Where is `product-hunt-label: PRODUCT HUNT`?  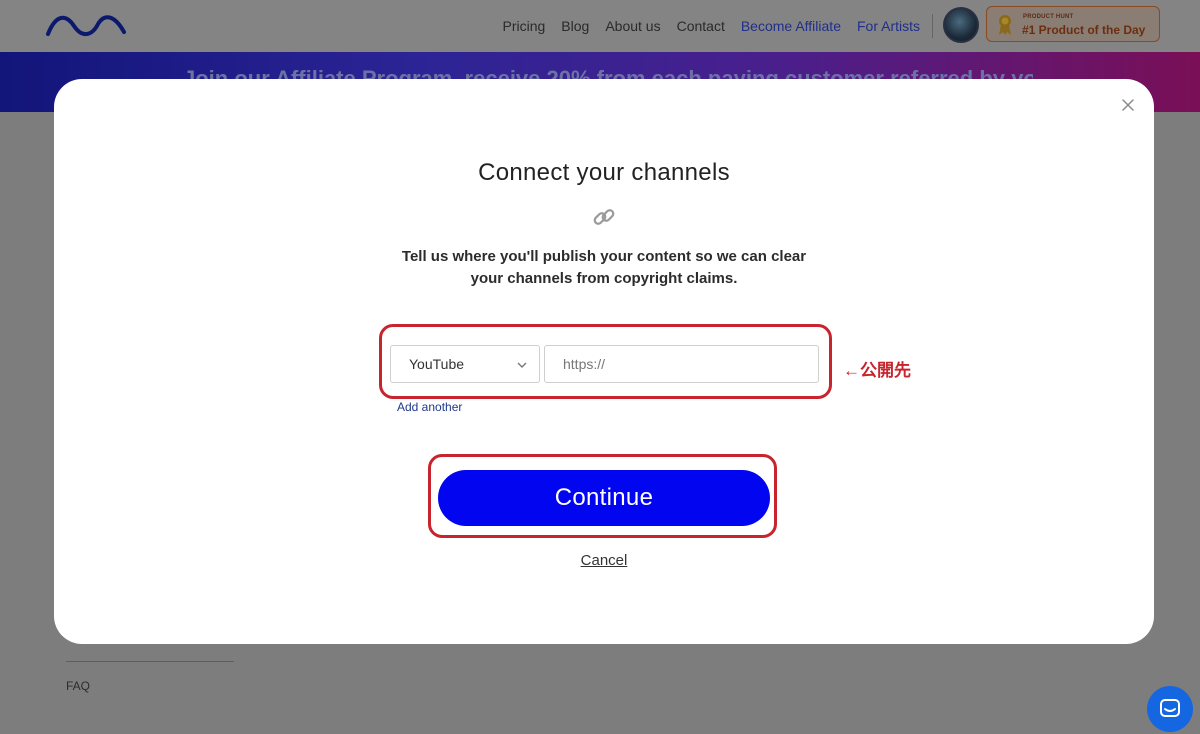 product-hunt-label: PRODUCT HUNT is located at coordinates (1048, 17).